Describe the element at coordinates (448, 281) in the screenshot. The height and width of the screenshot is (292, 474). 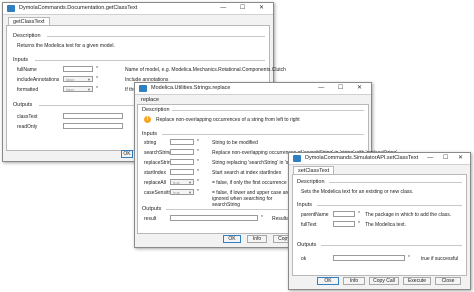
I see `close-button: Close` at that location.